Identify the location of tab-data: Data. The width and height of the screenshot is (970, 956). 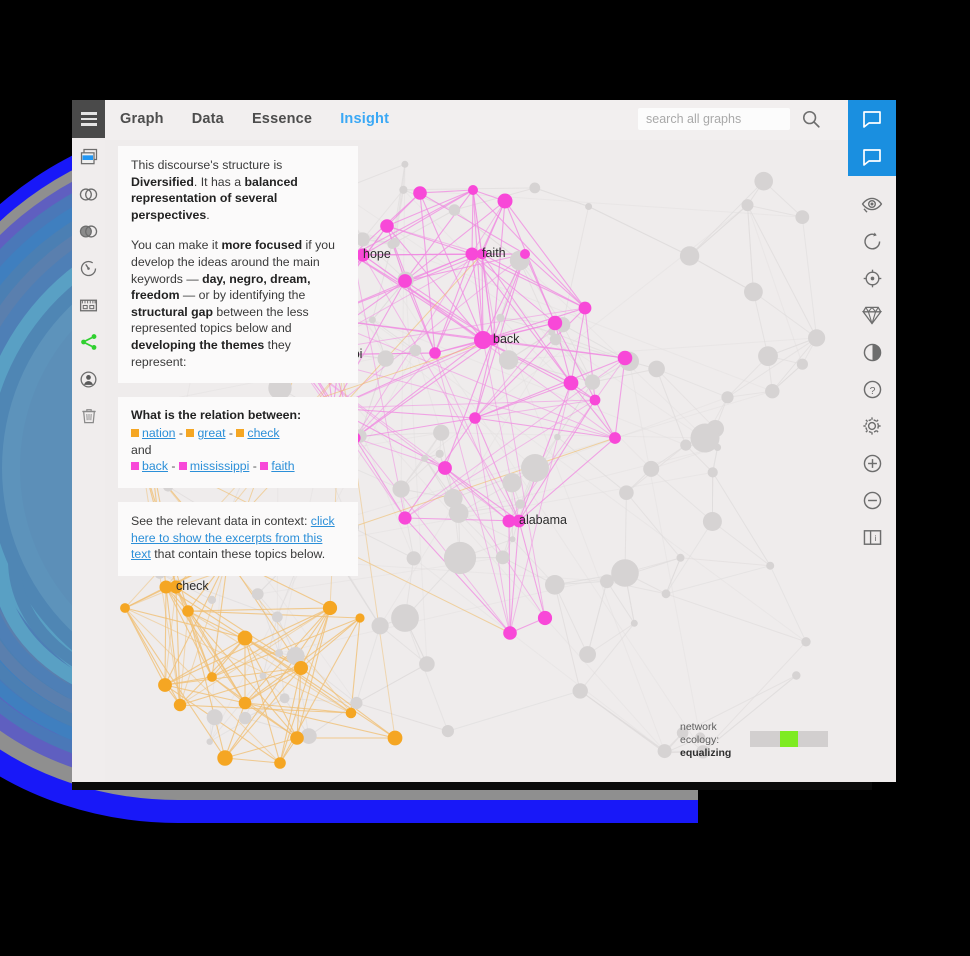
(208, 119).